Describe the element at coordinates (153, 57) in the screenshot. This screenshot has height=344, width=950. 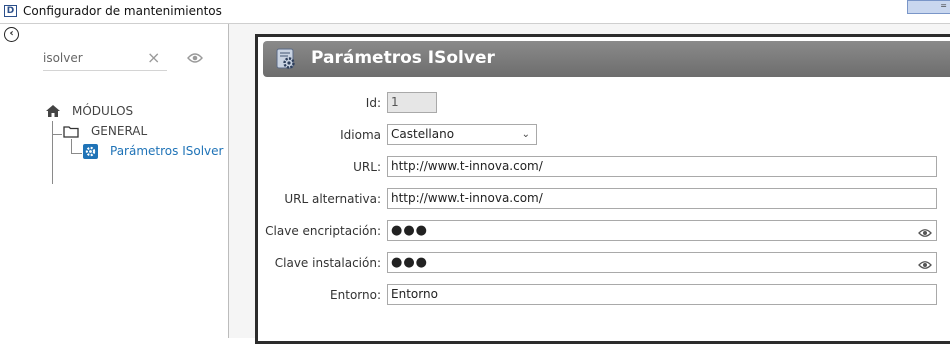
I see `close-icon: ×` at that location.